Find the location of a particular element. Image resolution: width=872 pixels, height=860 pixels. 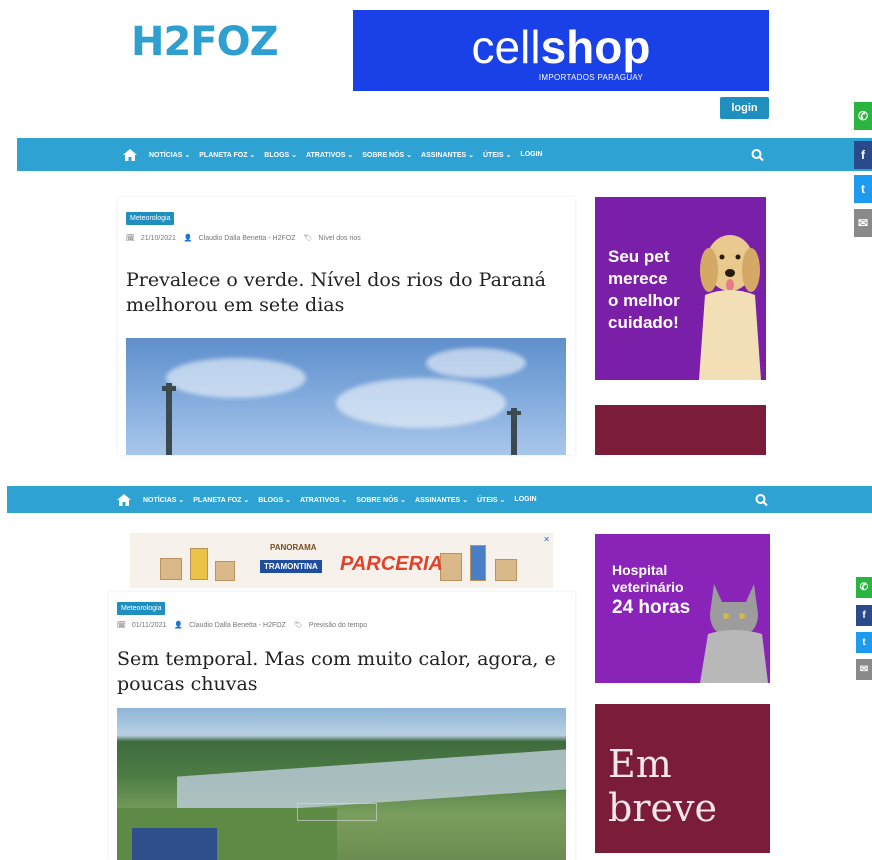

pet-ad: Seu pet merece o melhor cuidado! is located at coordinates (680, 288).